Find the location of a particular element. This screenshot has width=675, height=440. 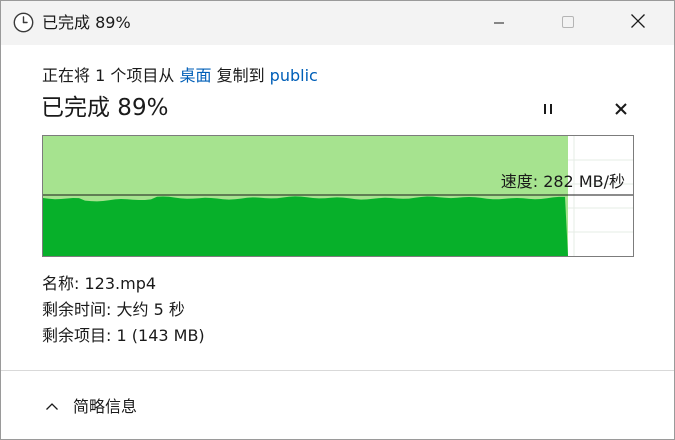

cancel-icon is located at coordinates (621, 110).